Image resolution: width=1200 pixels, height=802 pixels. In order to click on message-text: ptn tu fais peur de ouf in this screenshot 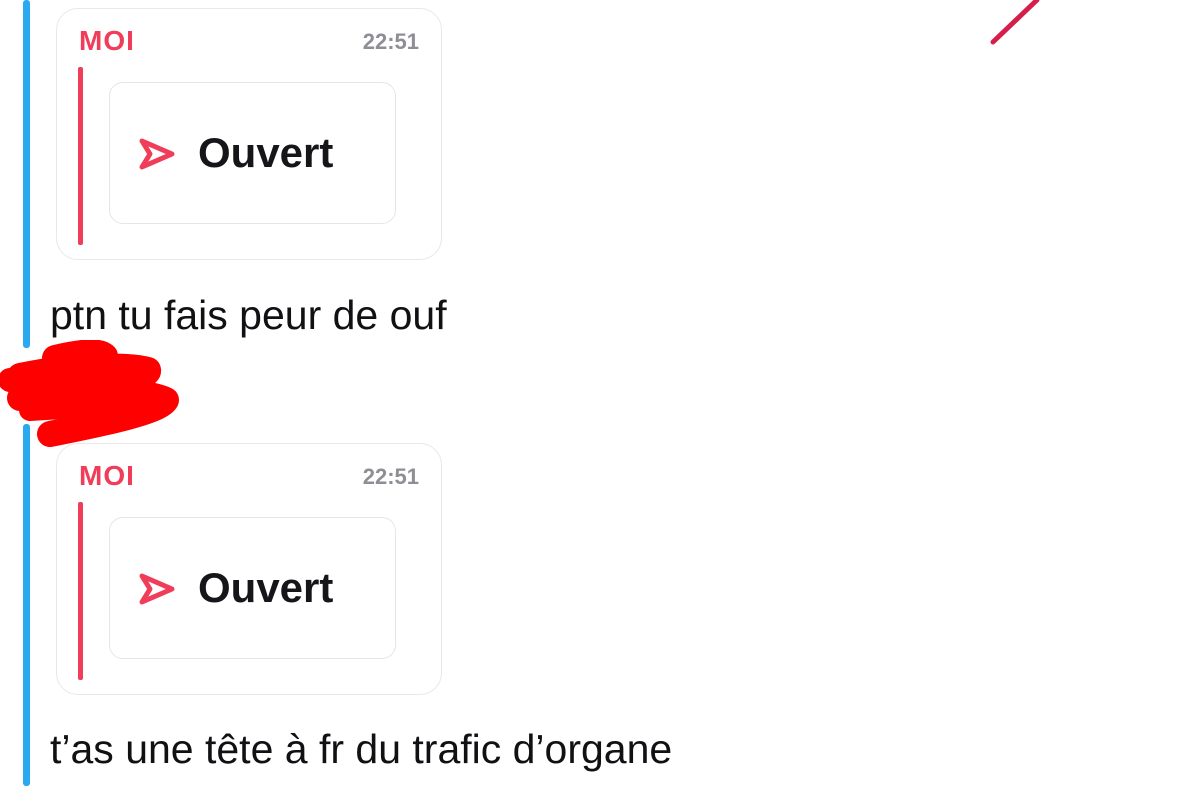, I will do `click(248, 315)`.